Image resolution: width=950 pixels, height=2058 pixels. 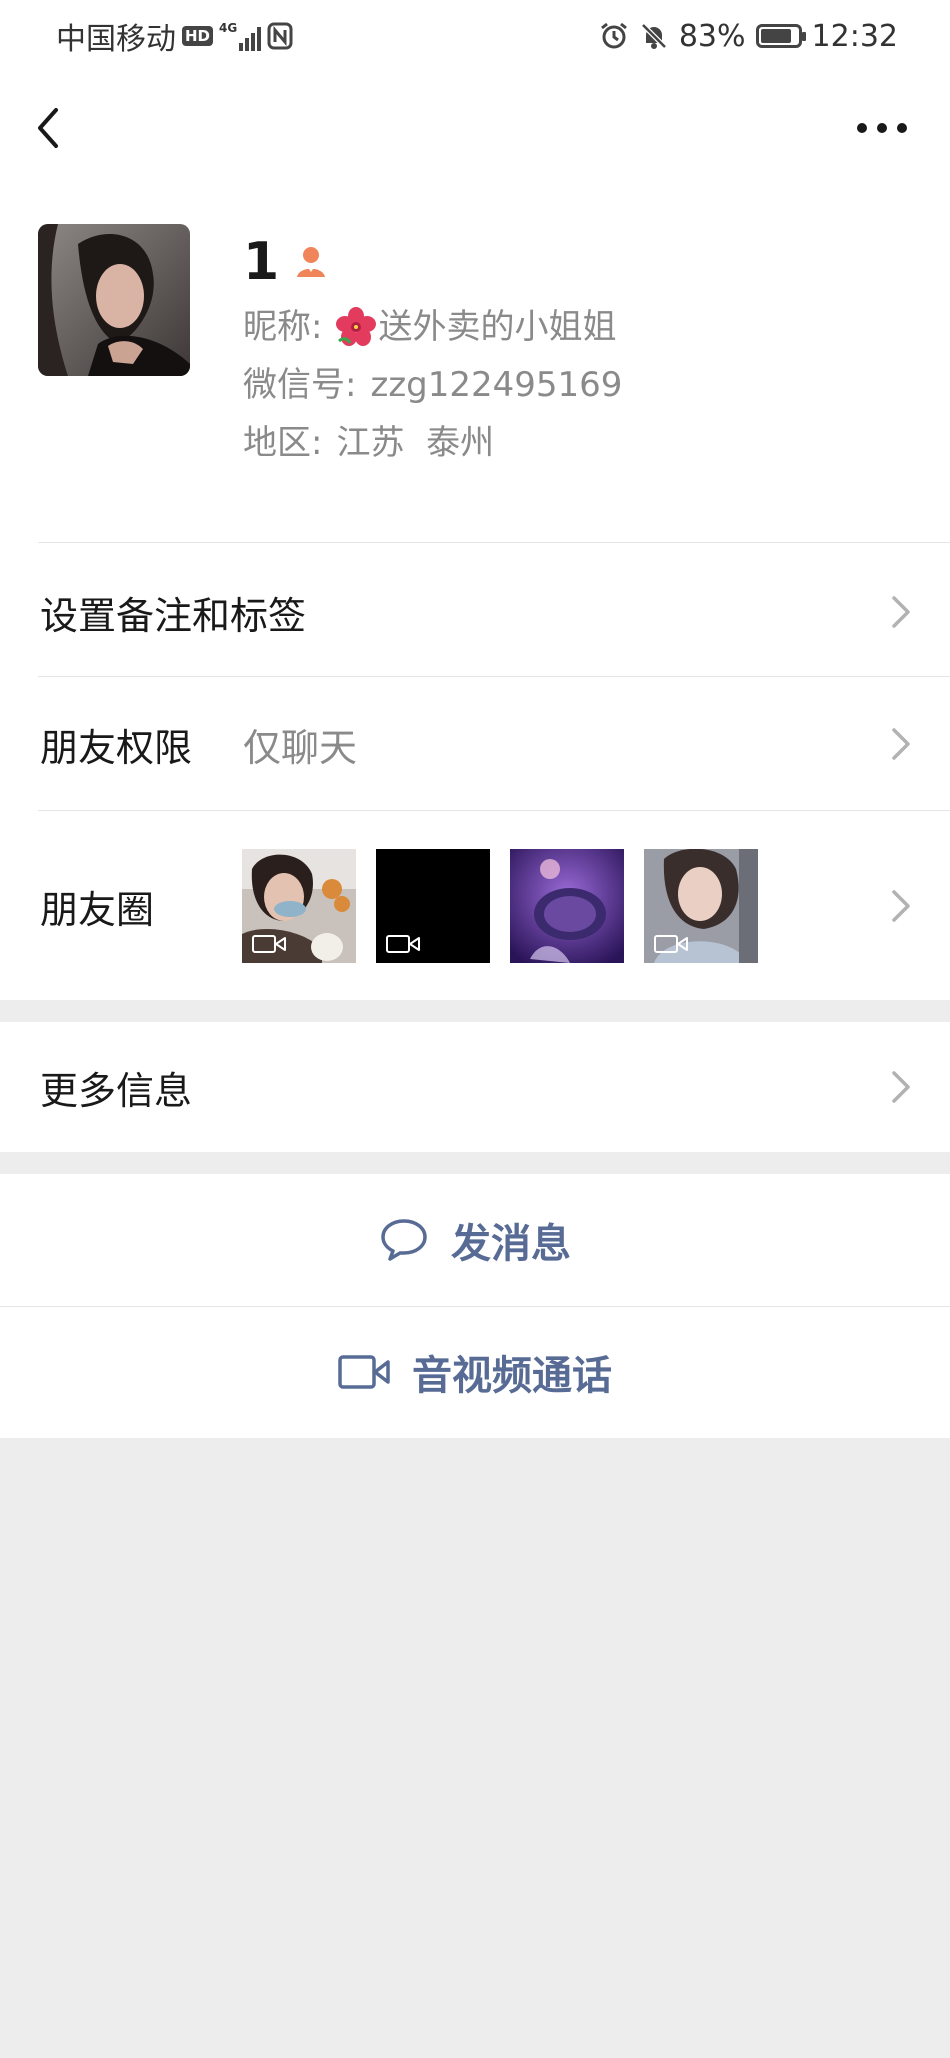 I want to click on region-label: 地区:, so click(x=283, y=443).